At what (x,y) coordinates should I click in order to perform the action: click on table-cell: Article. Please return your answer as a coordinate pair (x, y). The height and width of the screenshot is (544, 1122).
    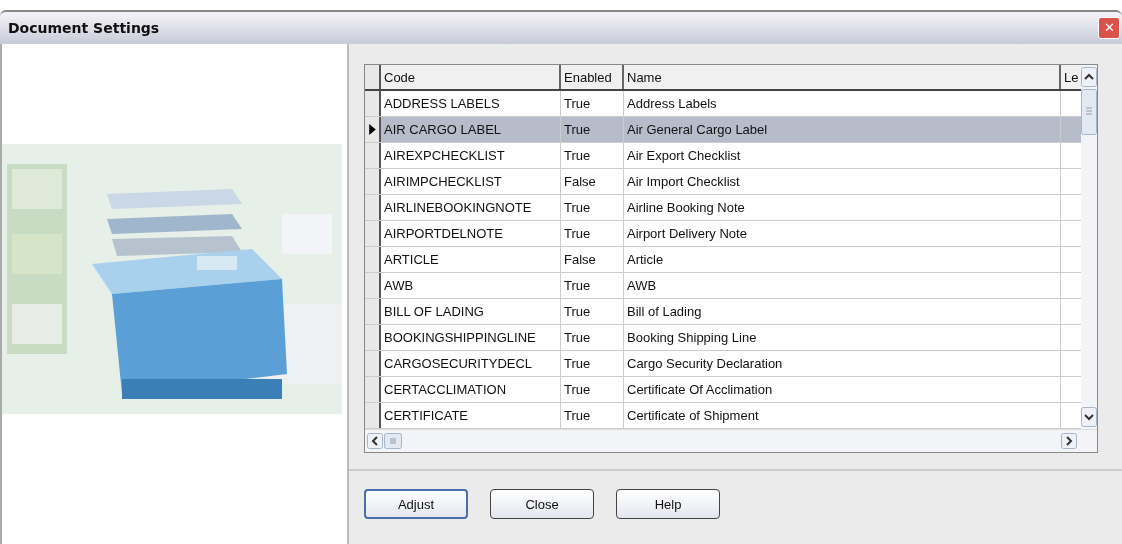
    Looking at the image, I should click on (842, 259).